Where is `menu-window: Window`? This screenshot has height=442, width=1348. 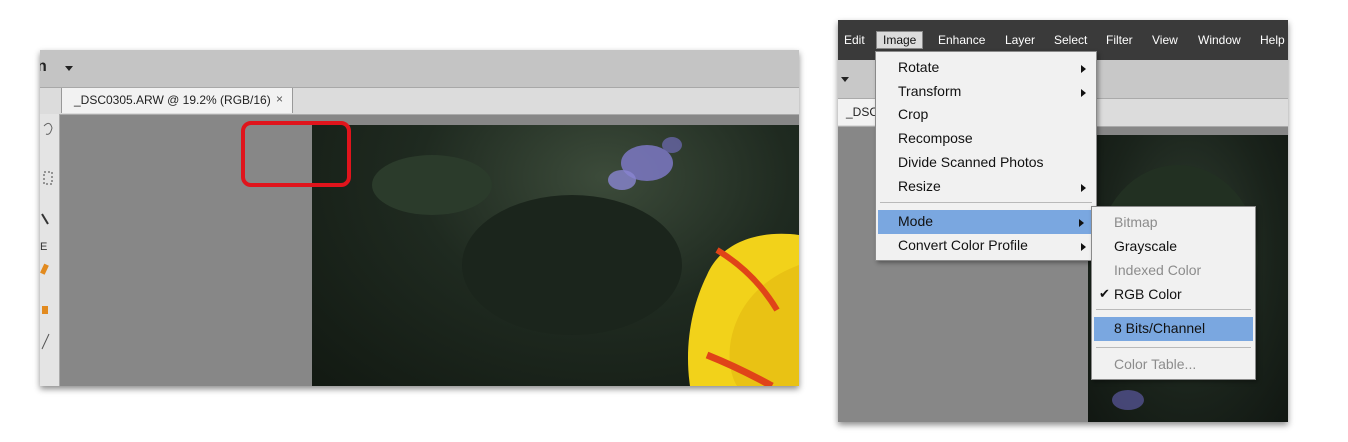 menu-window: Window is located at coordinates (1219, 40).